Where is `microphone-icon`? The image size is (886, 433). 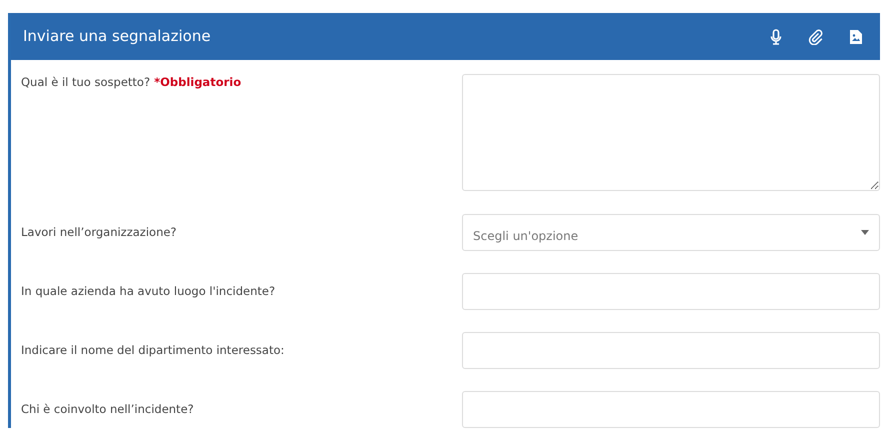
microphone-icon is located at coordinates (776, 36).